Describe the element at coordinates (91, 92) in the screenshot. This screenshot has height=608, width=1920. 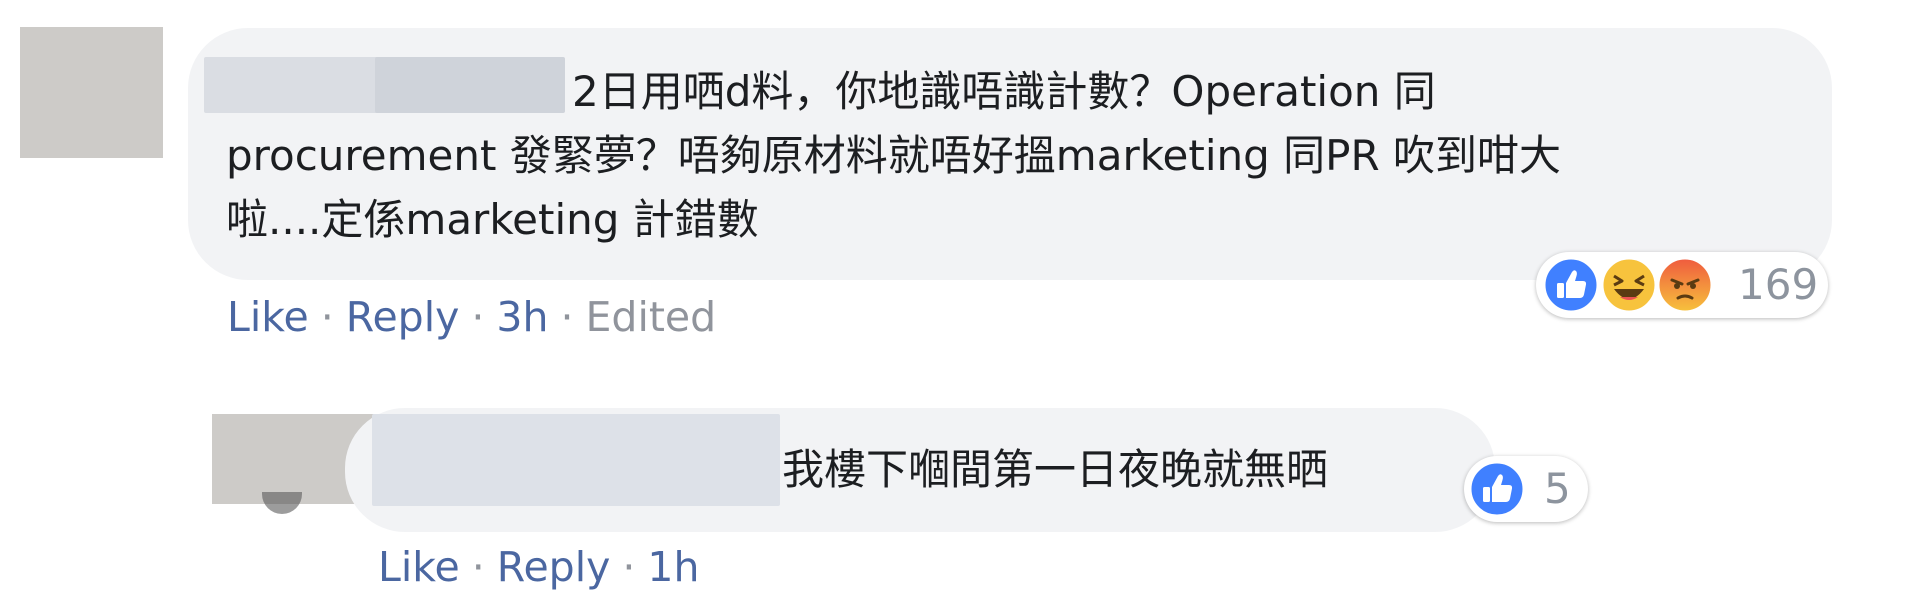
I see `avatar` at that location.